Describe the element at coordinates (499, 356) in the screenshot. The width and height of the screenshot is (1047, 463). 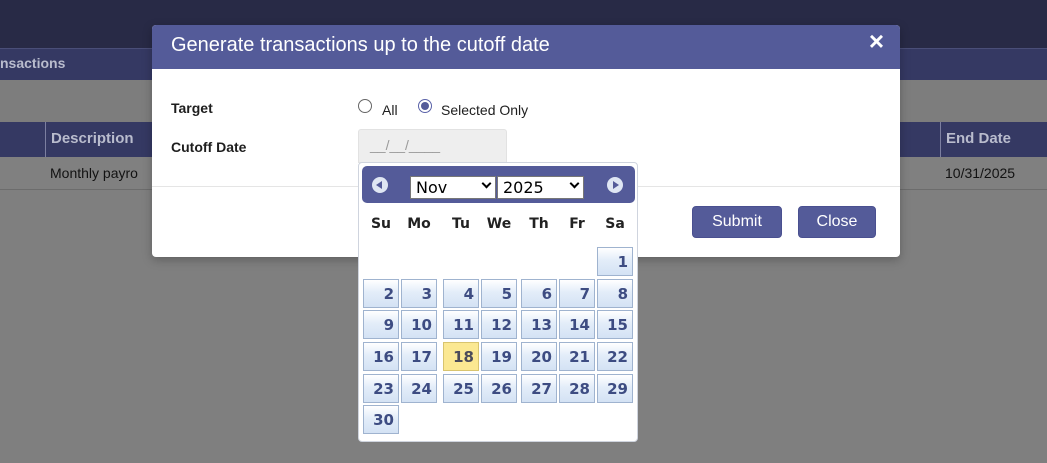
I see `day-cell: 19` at that location.